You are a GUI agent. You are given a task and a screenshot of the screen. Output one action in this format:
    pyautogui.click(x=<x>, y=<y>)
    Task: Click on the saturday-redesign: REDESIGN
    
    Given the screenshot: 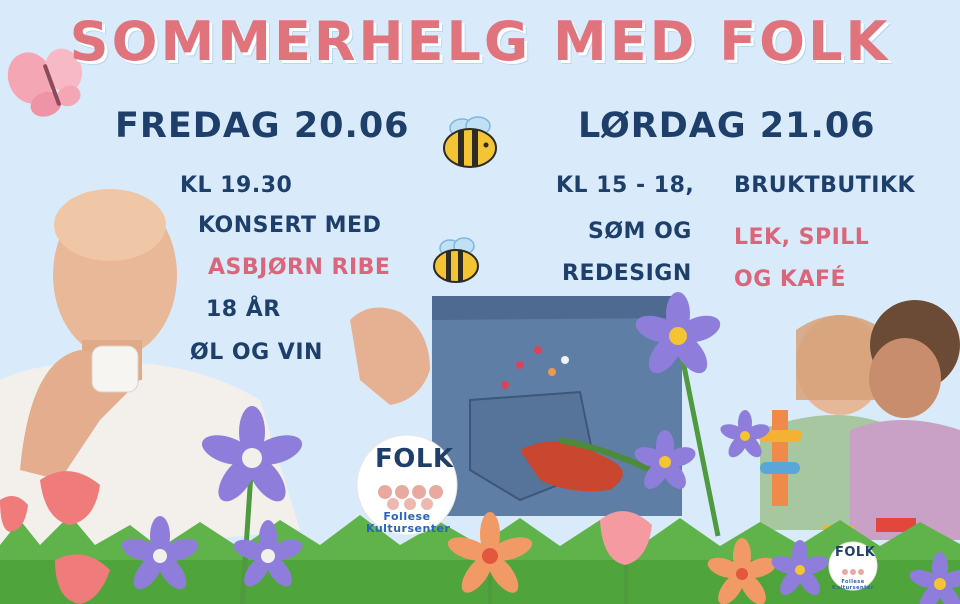 What is the action you would take?
    pyautogui.click(x=627, y=273)
    